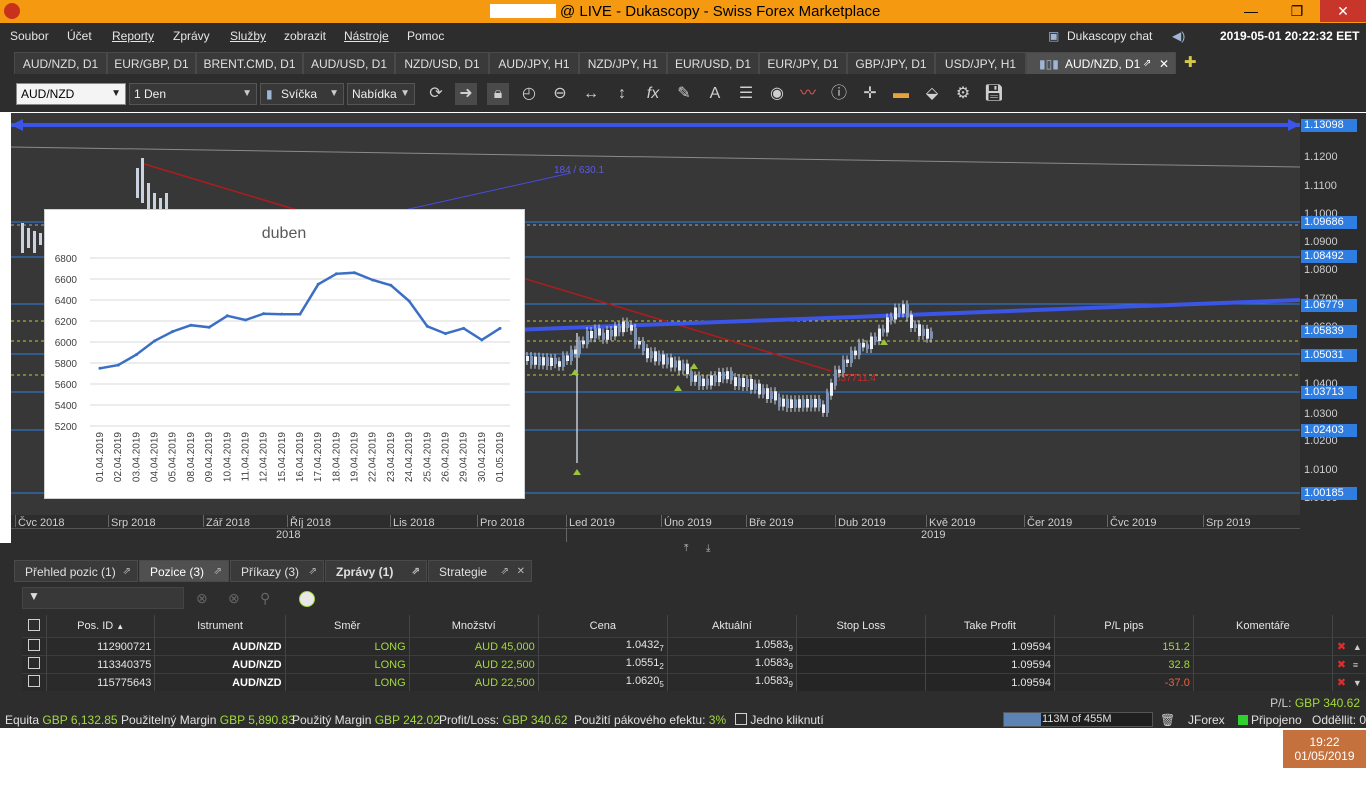  I want to click on tab-orders: Příkazy (3) ⇗, so click(277, 571).